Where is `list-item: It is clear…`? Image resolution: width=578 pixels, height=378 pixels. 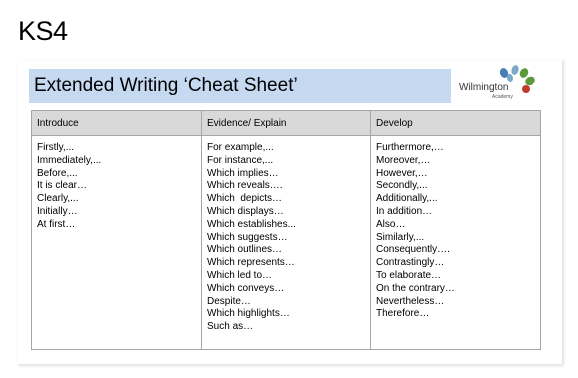
list-item: It is clear… is located at coordinates (62, 186).